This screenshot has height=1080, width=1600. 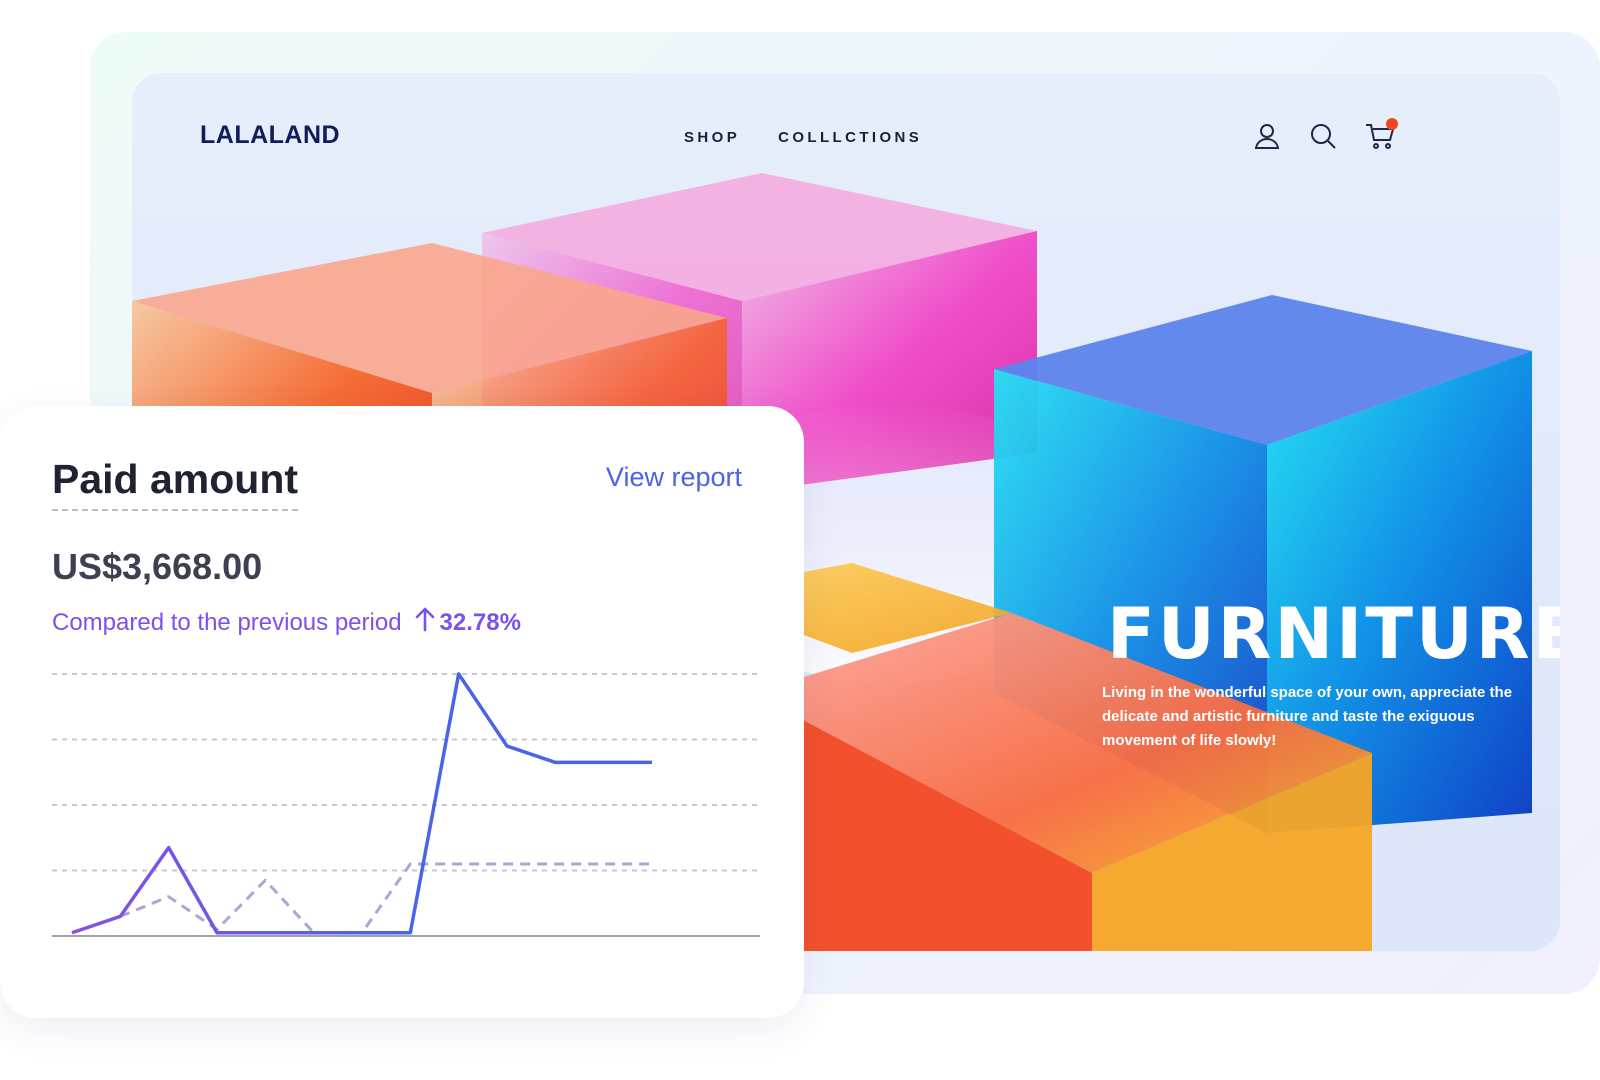 I want to click on paid-amount-chart, so click(x=406, y=804).